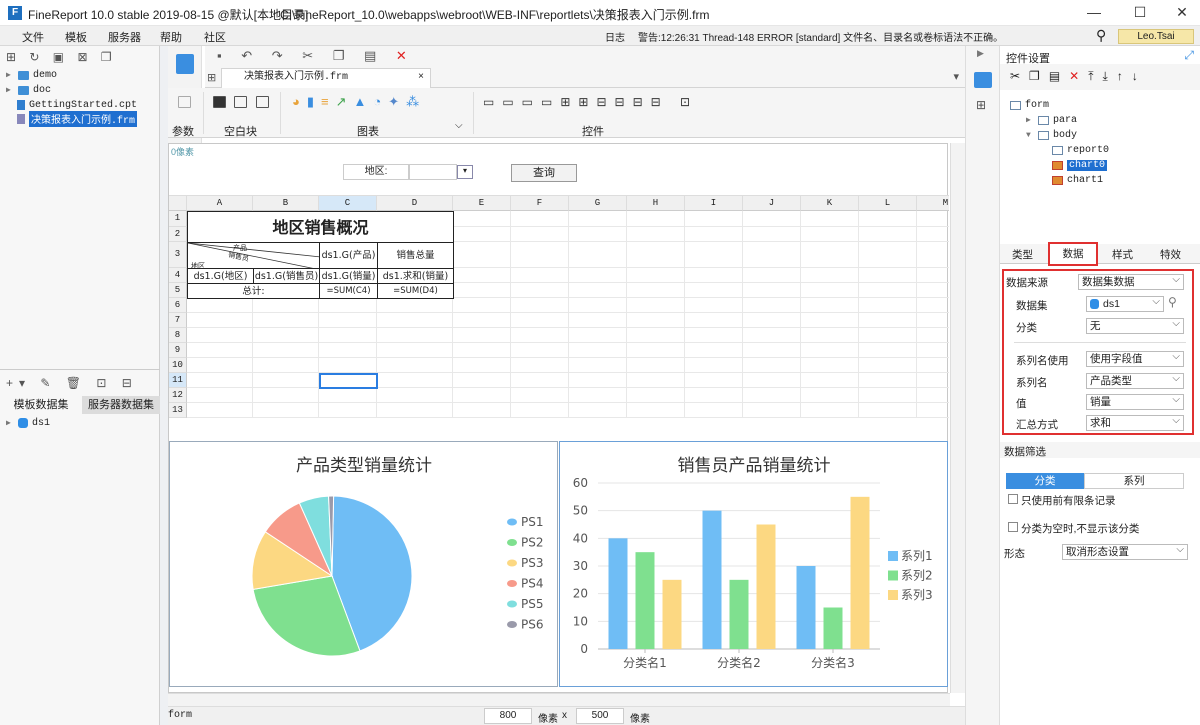 This screenshot has height=725, width=1200. What do you see at coordinates (240, 102) in the screenshot?
I see `blank-block2-icon` at bounding box center [240, 102].